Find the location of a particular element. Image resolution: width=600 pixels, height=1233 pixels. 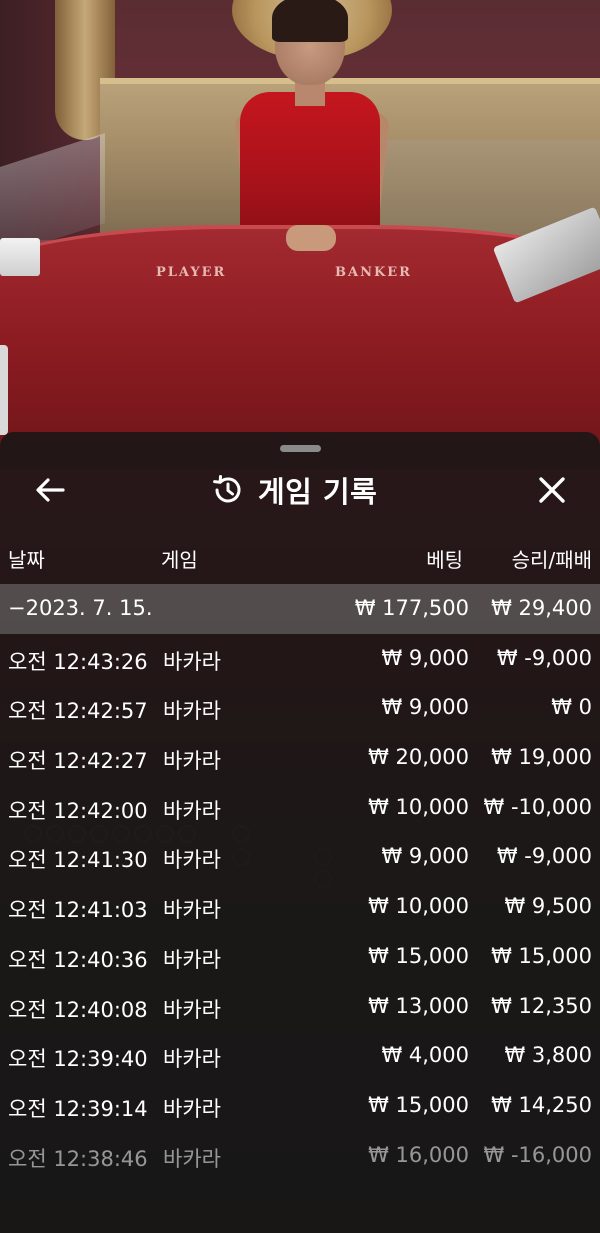

dealer-hands is located at coordinates (311, 238).